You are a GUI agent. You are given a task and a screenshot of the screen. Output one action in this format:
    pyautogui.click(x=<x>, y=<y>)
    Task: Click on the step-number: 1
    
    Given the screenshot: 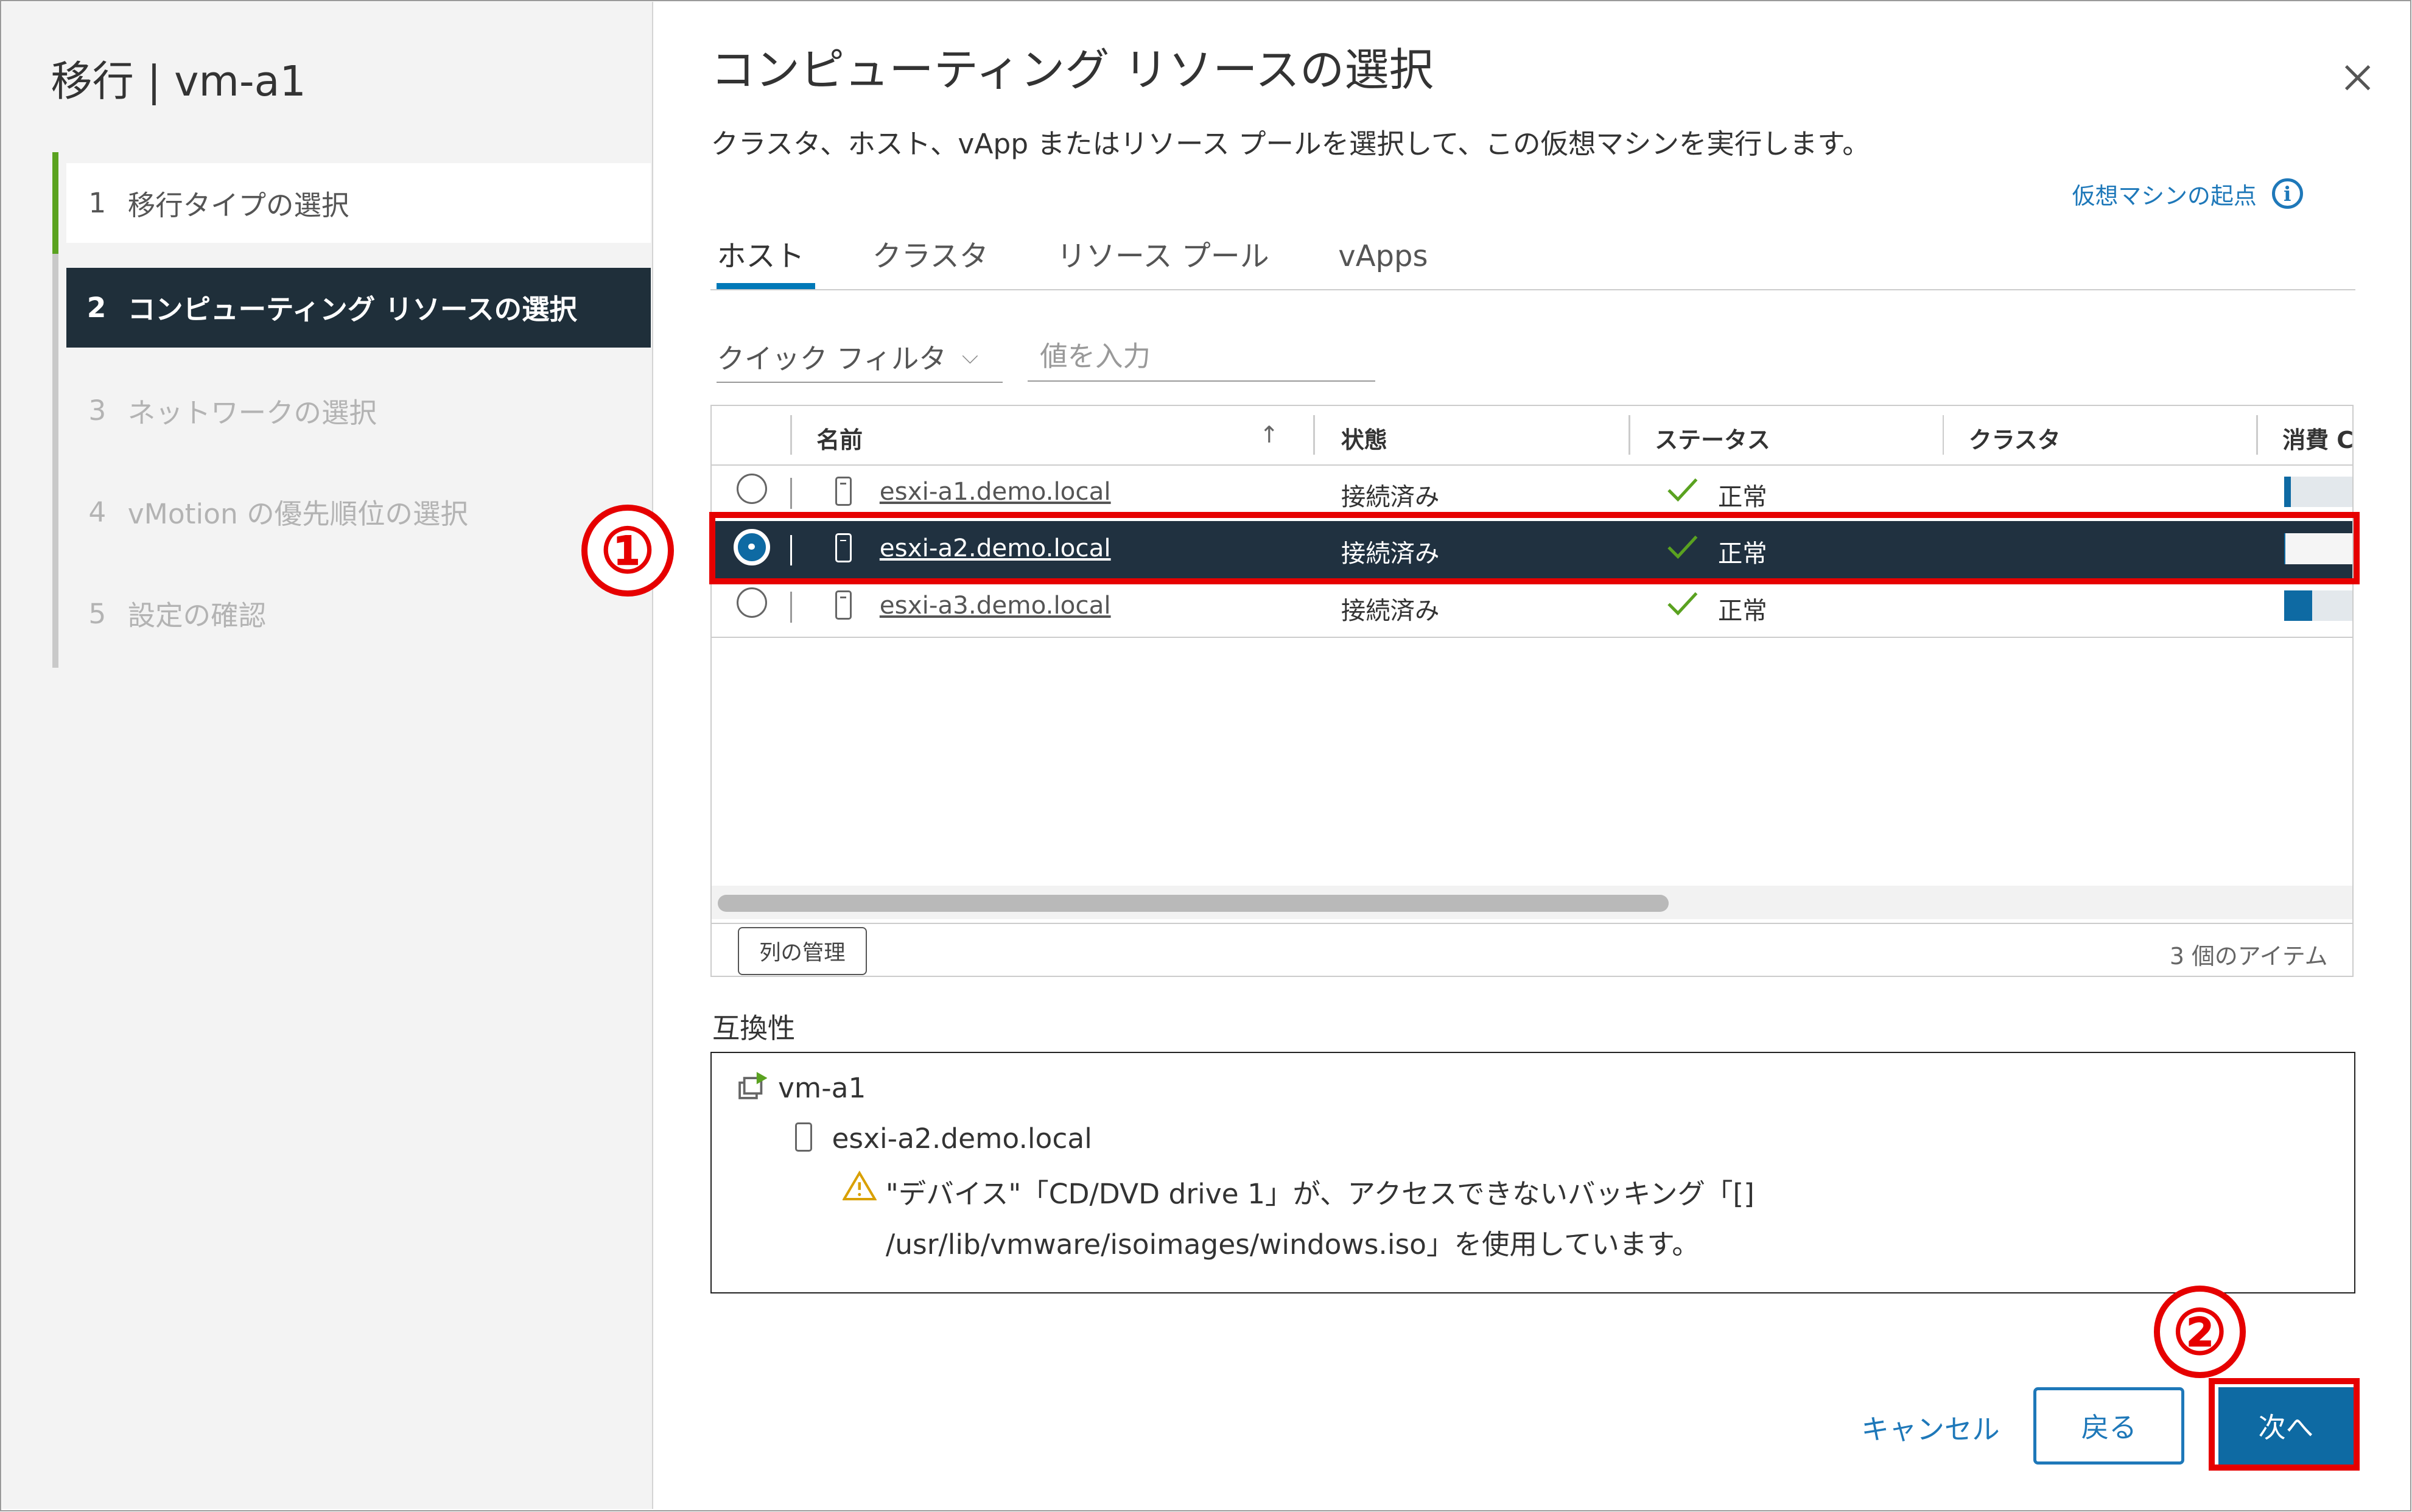 What is the action you would take?
    pyautogui.click(x=97, y=203)
    